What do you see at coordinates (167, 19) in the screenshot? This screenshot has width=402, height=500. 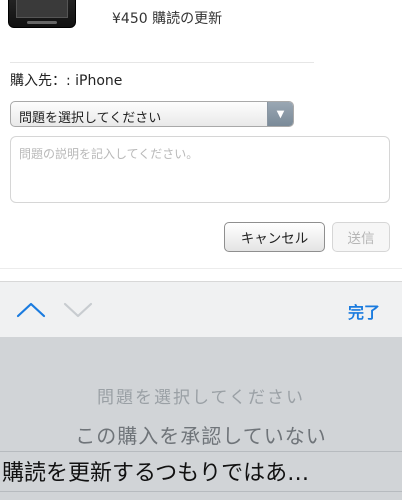 I see `product-price-label: ¥450 購読の更新` at bounding box center [167, 19].